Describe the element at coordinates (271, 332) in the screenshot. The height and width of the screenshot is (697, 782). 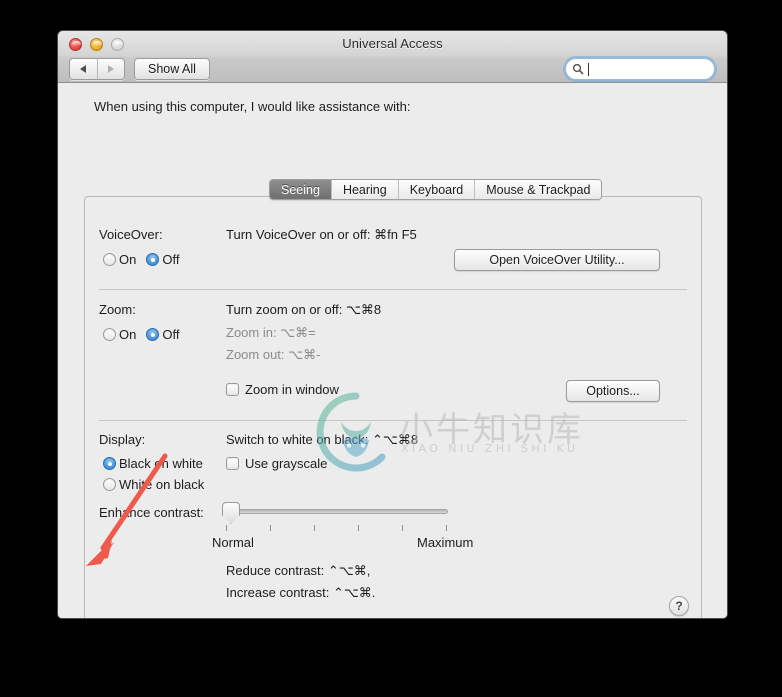
I see `zoom-in-shortcut: Zoom in: ⌥⌘=` at that location.